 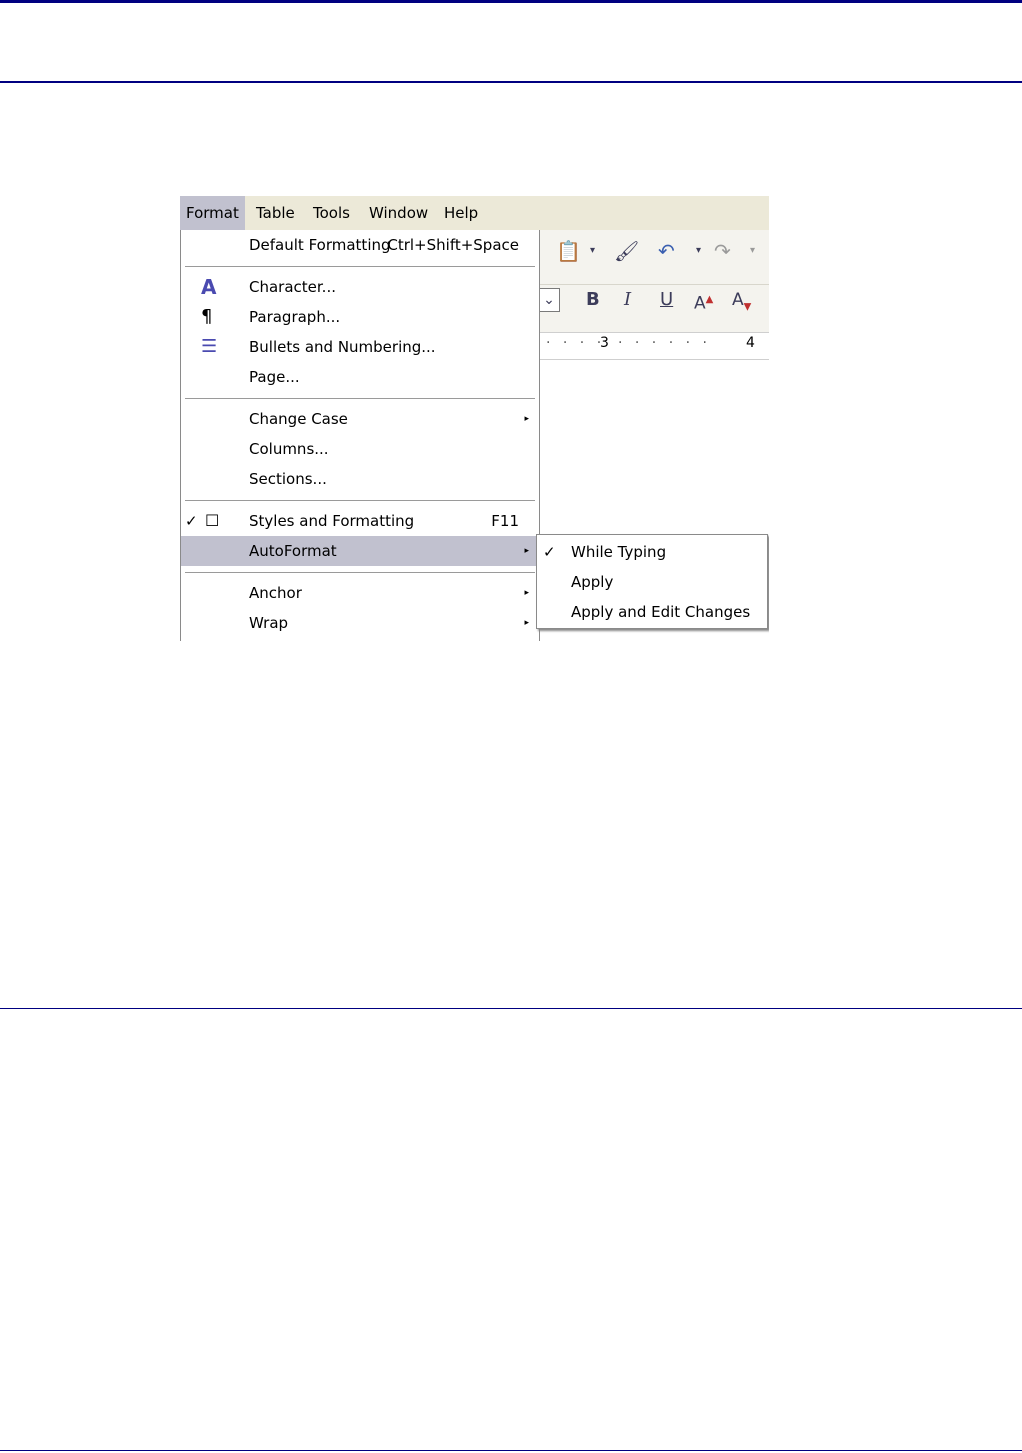 I want to click on paste-dropdown-icon: ▾, so click(x=592, y=251).